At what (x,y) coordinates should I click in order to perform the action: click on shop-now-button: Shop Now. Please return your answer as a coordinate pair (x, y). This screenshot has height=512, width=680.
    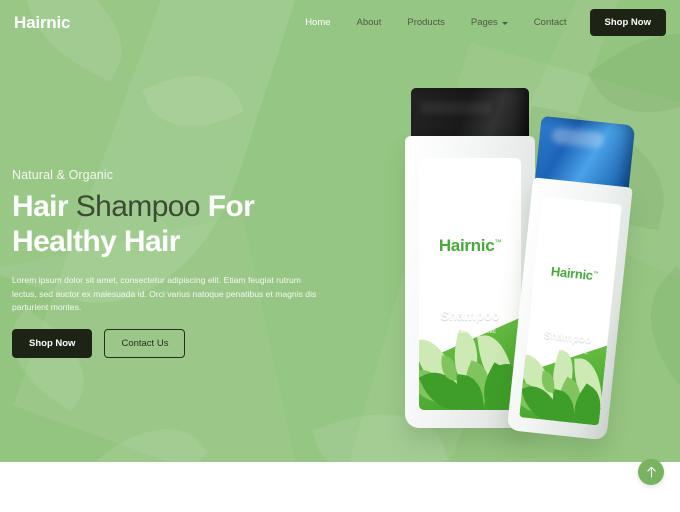
    Looking at the image, I should click on (627, 22).